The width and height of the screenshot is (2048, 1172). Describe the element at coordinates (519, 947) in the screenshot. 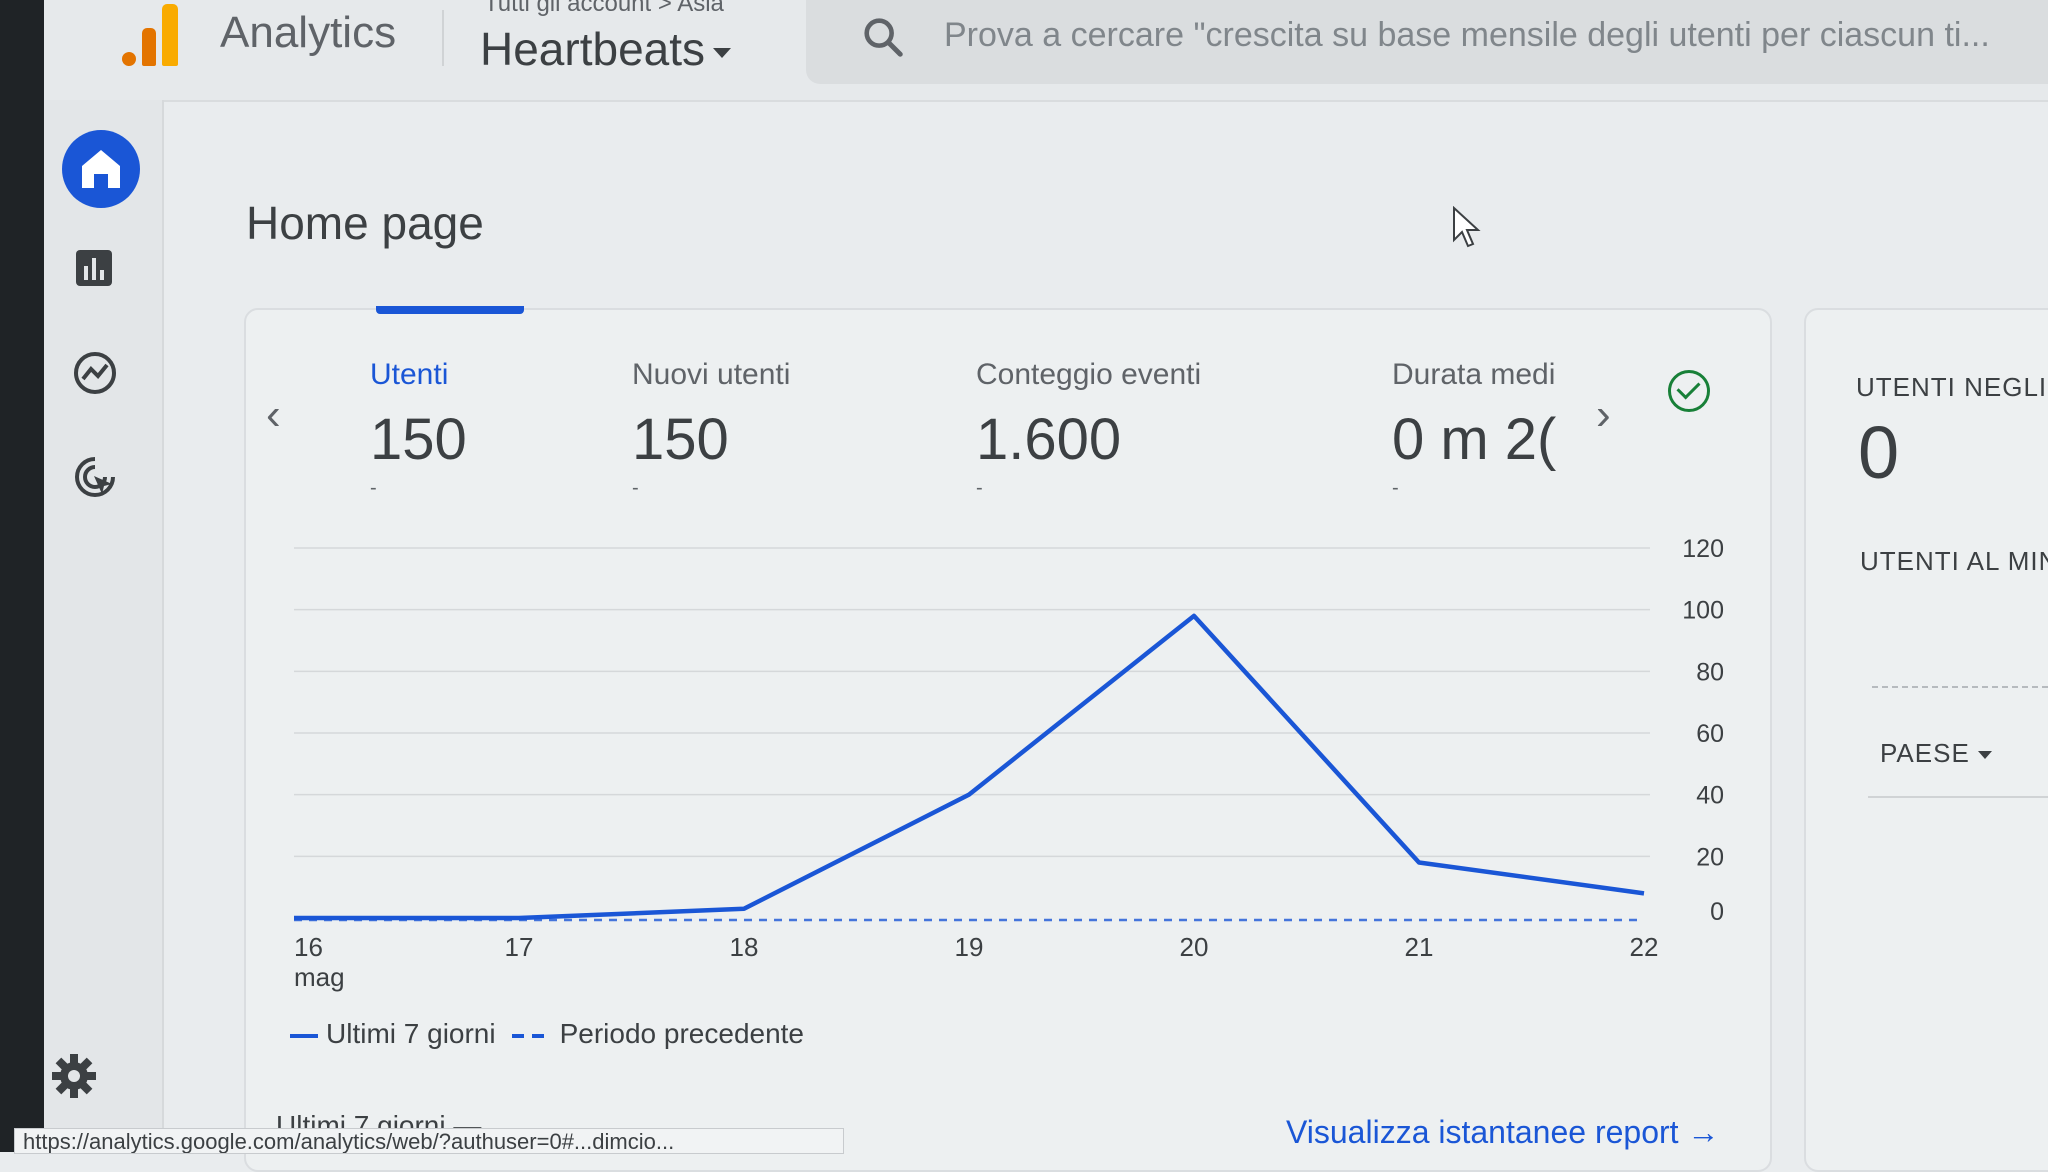

I see `x-tick-label: 17` at that location.